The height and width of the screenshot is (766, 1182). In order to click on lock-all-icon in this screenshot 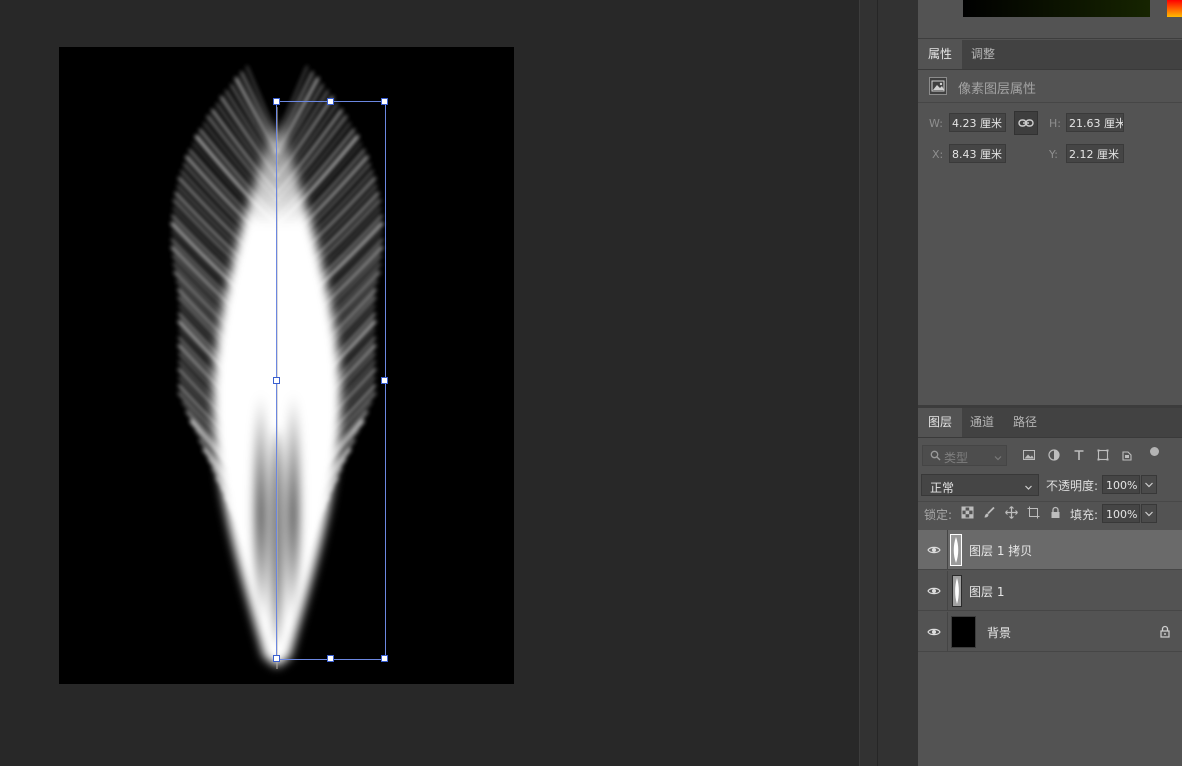, I will do `click(1055, 512)`.